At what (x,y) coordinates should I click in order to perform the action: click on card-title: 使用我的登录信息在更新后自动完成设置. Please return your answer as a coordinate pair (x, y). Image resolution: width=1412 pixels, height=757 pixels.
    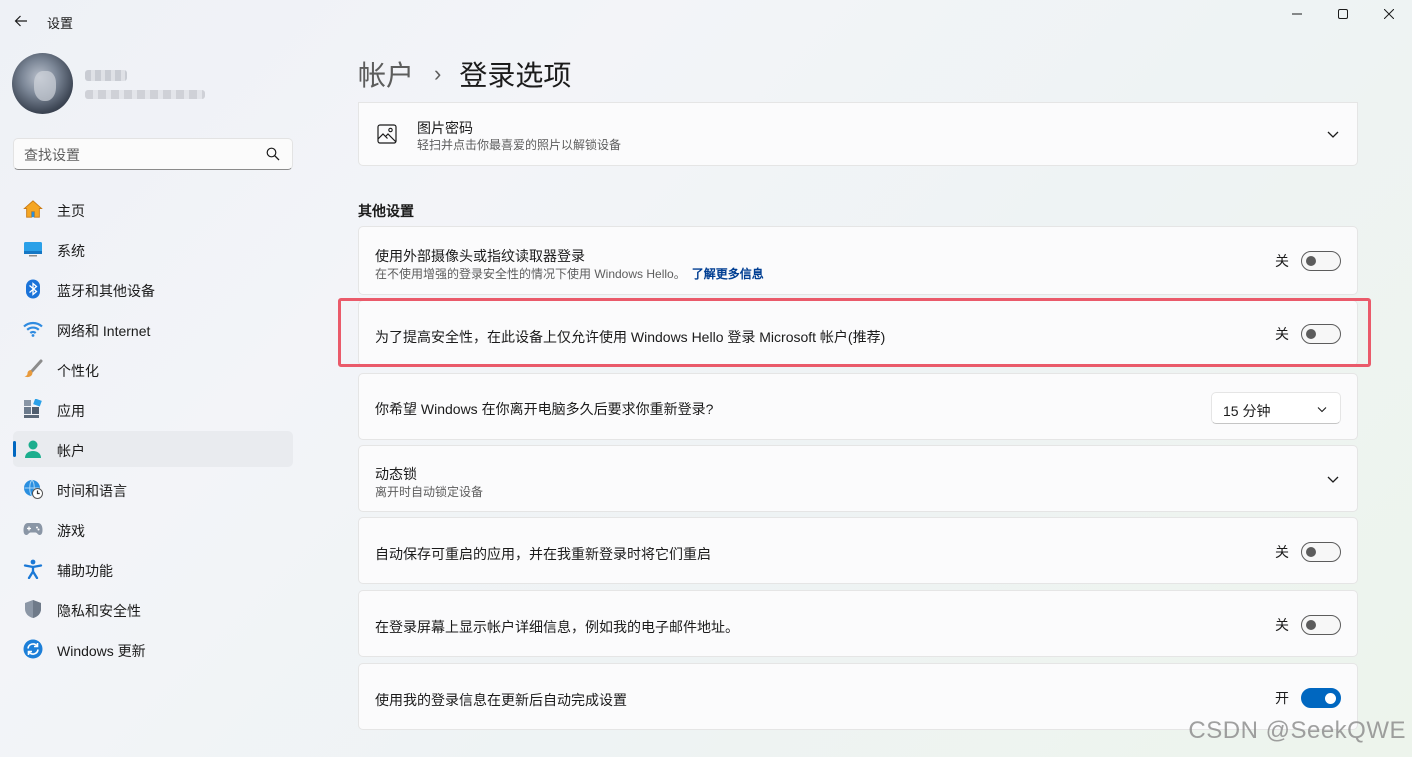
    Looking at the image, I should click on (501, 700).